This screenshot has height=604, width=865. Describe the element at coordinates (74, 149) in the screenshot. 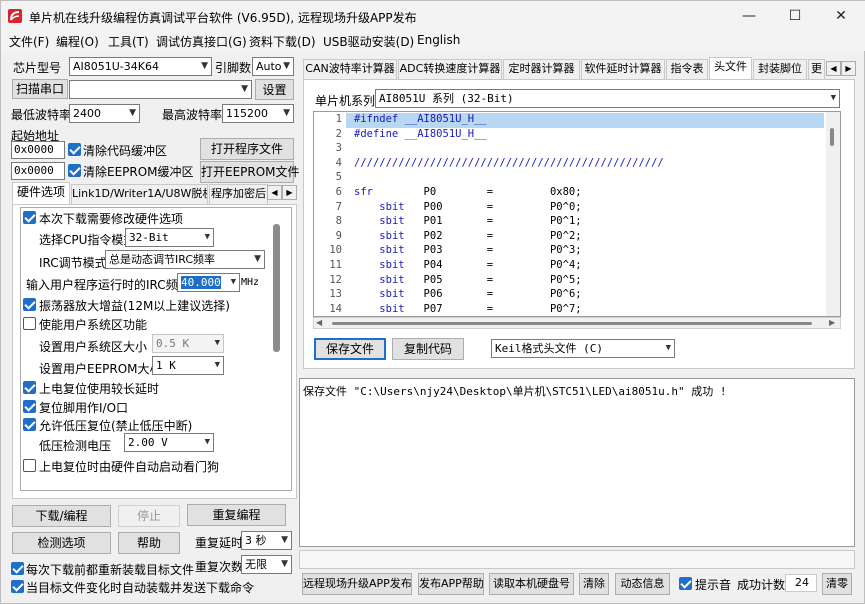

I see `clear-code-checkbox` at that location.